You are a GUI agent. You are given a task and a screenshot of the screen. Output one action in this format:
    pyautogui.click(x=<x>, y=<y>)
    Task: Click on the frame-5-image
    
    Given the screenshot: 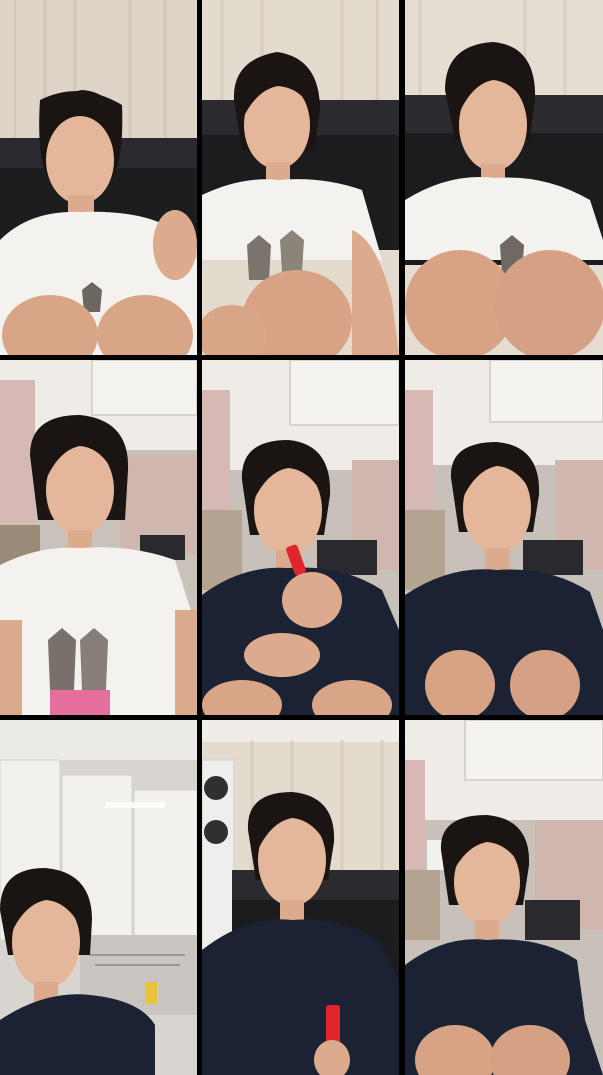 What is the action you would take?
    pyautogui.click(x=300, y=537)
    